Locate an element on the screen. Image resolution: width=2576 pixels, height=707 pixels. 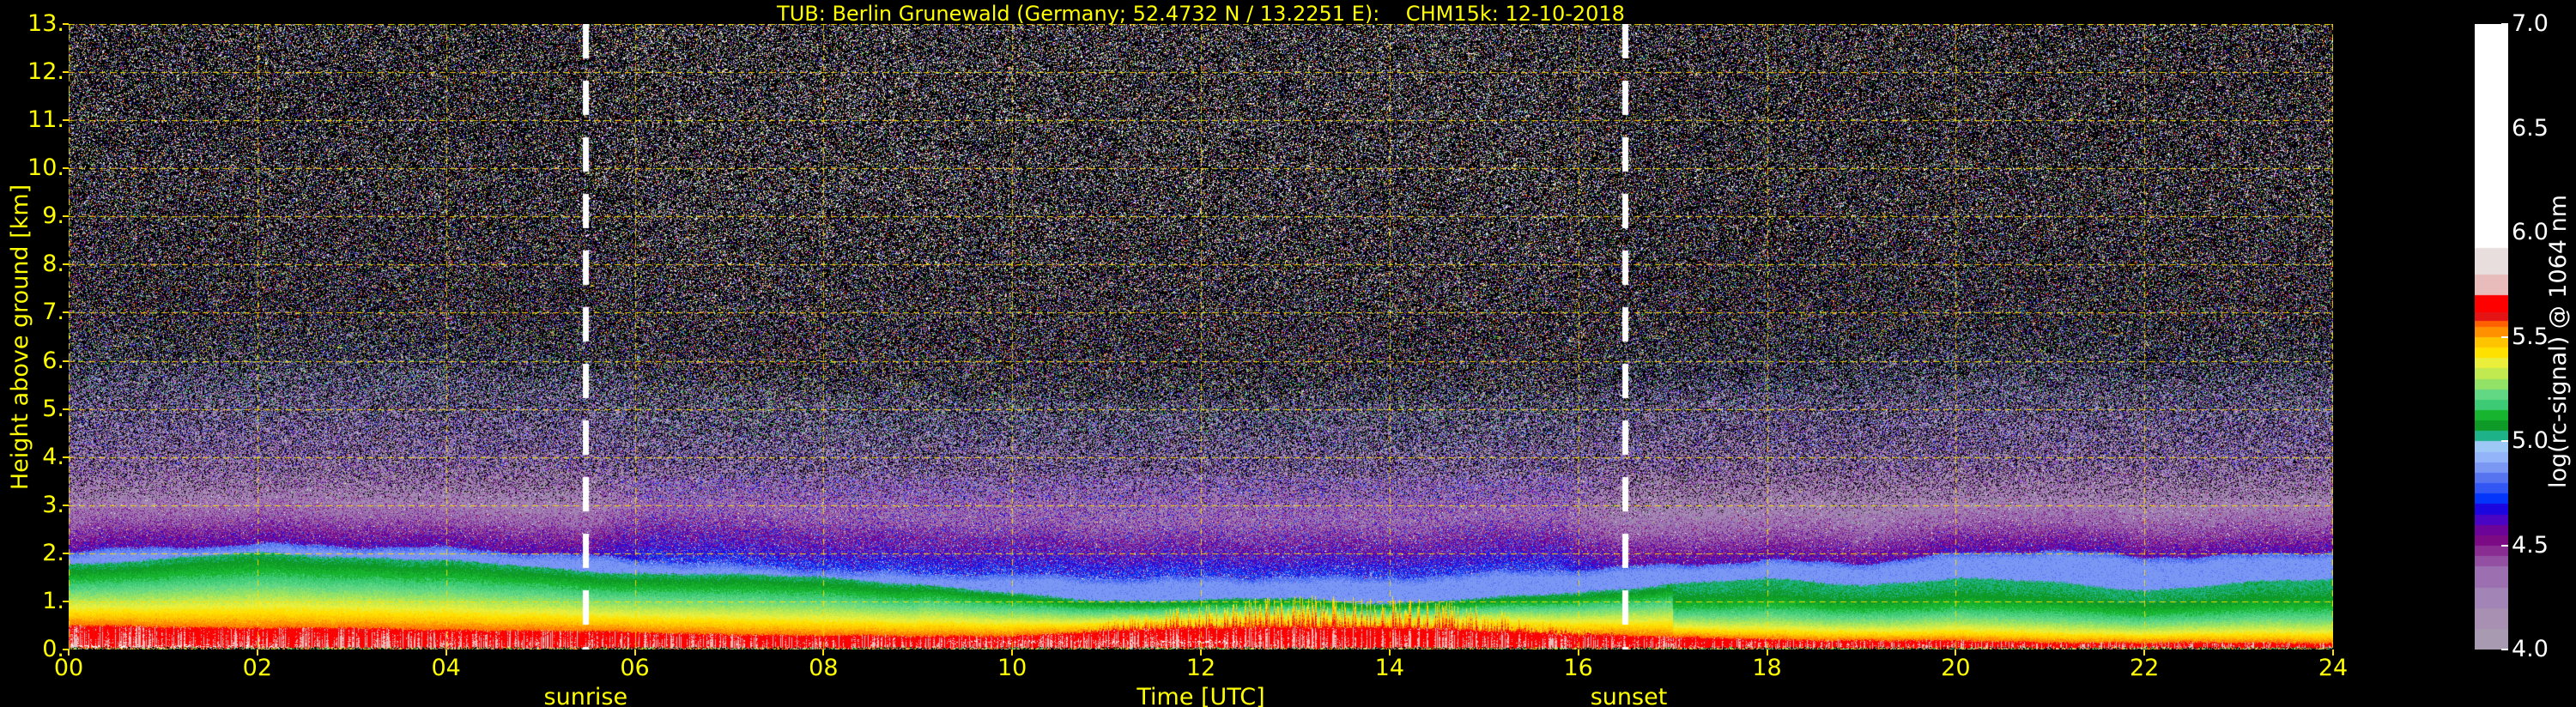
x-tick-label: 06 is located at coordinates (635, 668).